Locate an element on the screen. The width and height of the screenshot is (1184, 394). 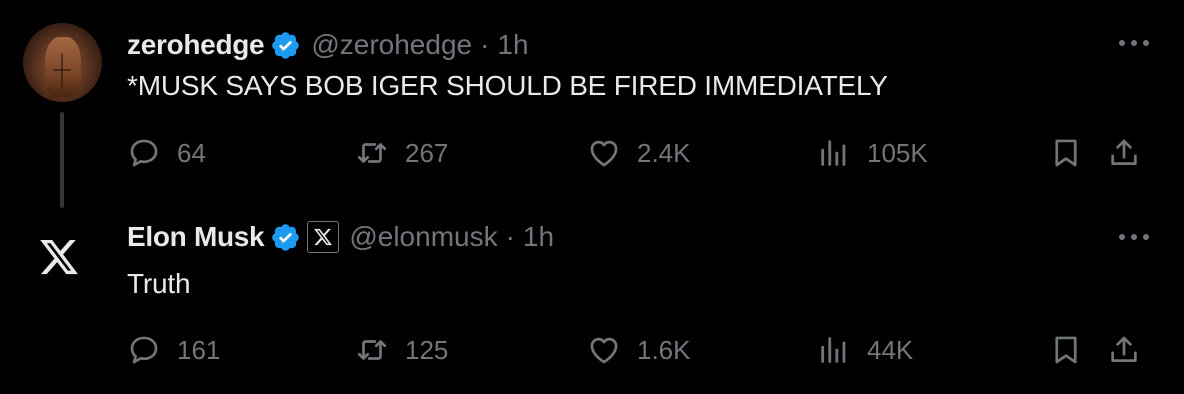
like-button: 1.6K is located at coordinates (639, 350).